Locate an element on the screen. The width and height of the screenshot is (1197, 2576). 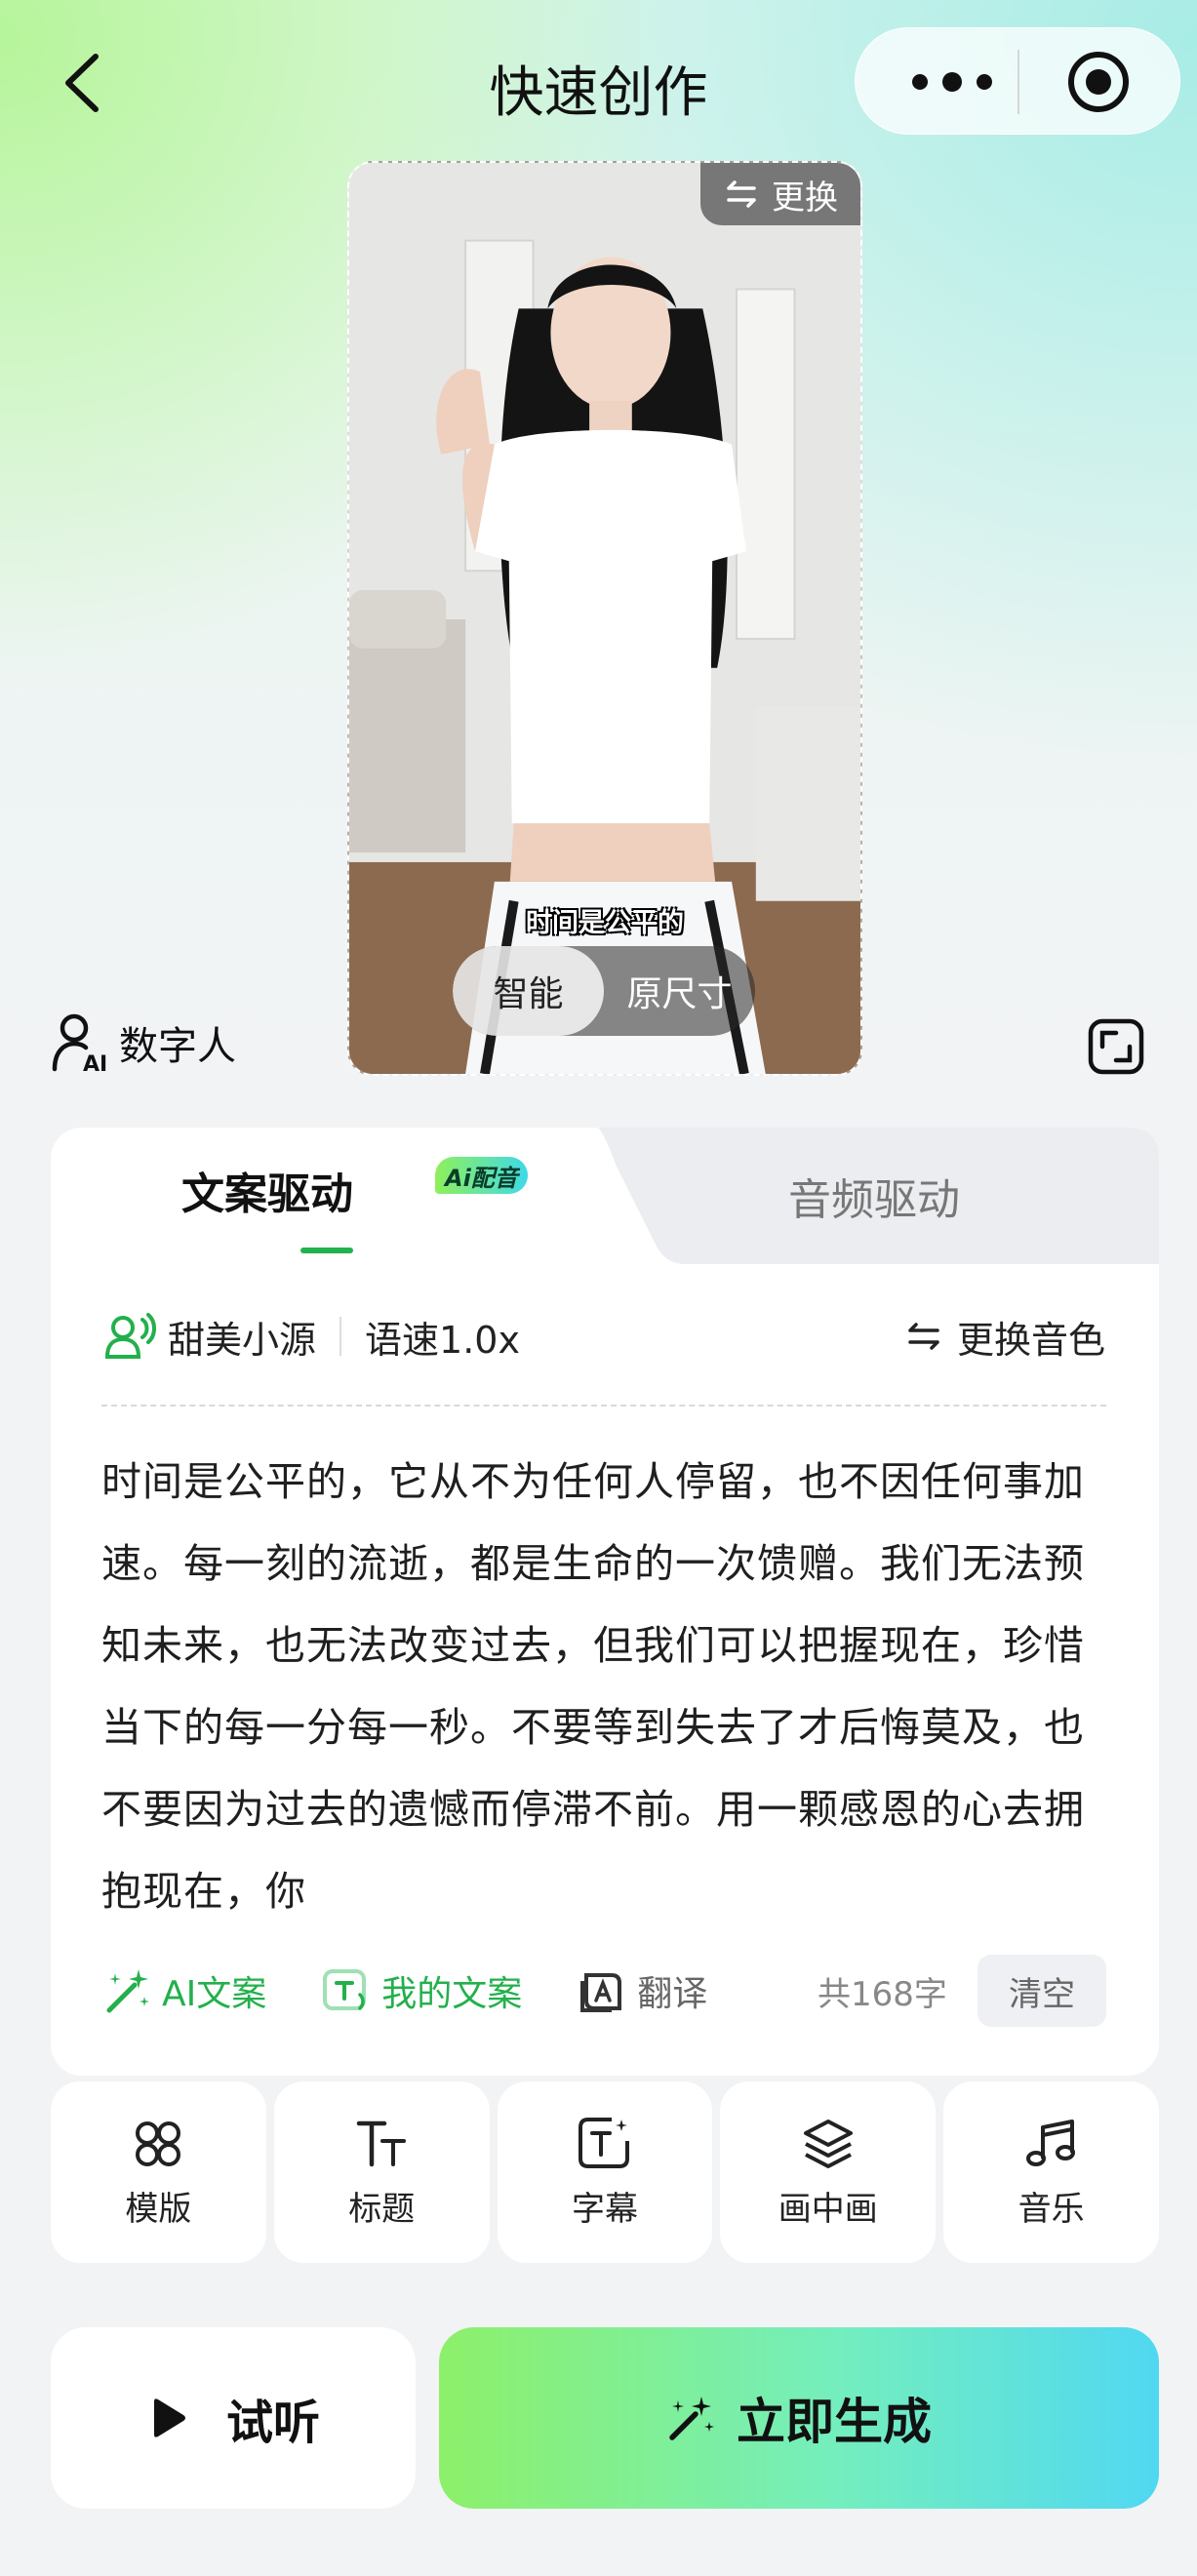
generate-button: 立即生成 is located at coordinates (799, 2418).